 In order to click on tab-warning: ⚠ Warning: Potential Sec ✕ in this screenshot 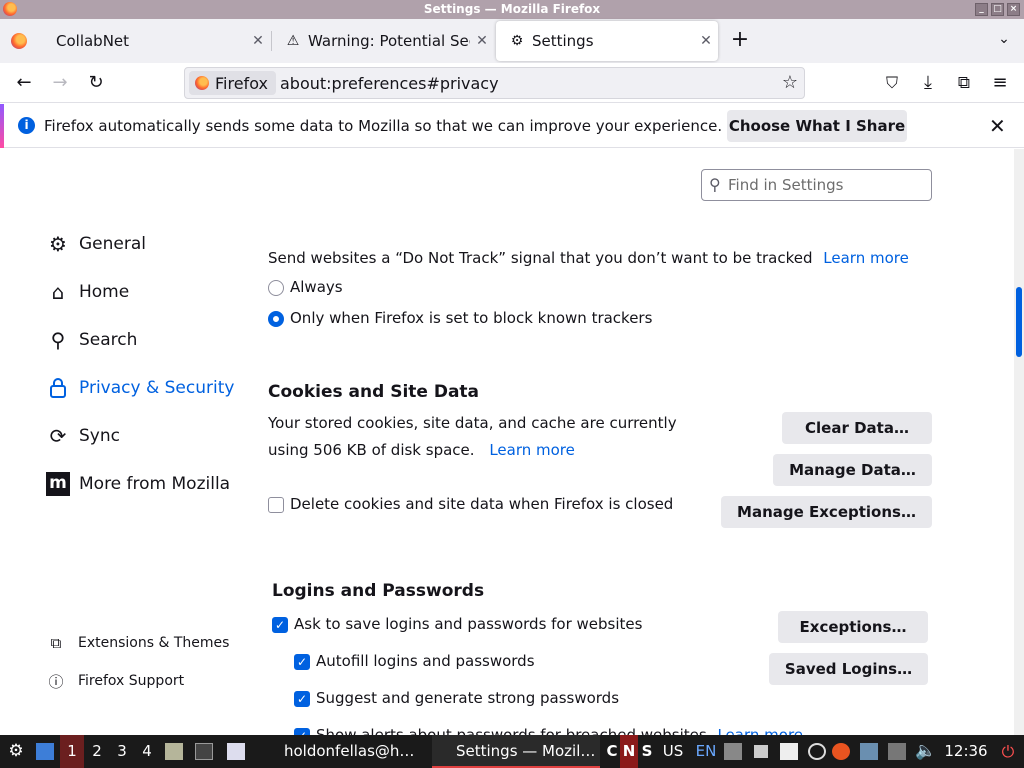, I will do `click(383, 41)`.